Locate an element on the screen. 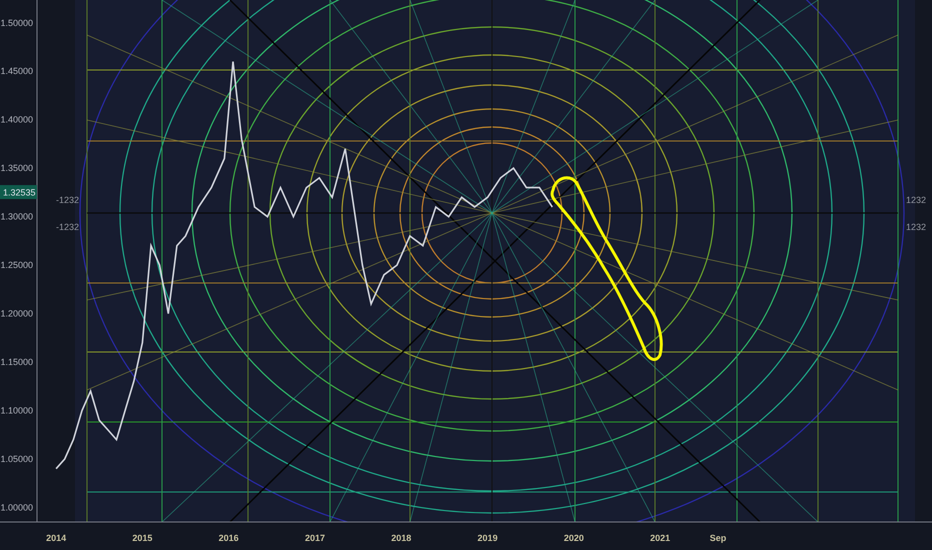  price-axis-label: 1.00000 is located at coordinates (16, 507).